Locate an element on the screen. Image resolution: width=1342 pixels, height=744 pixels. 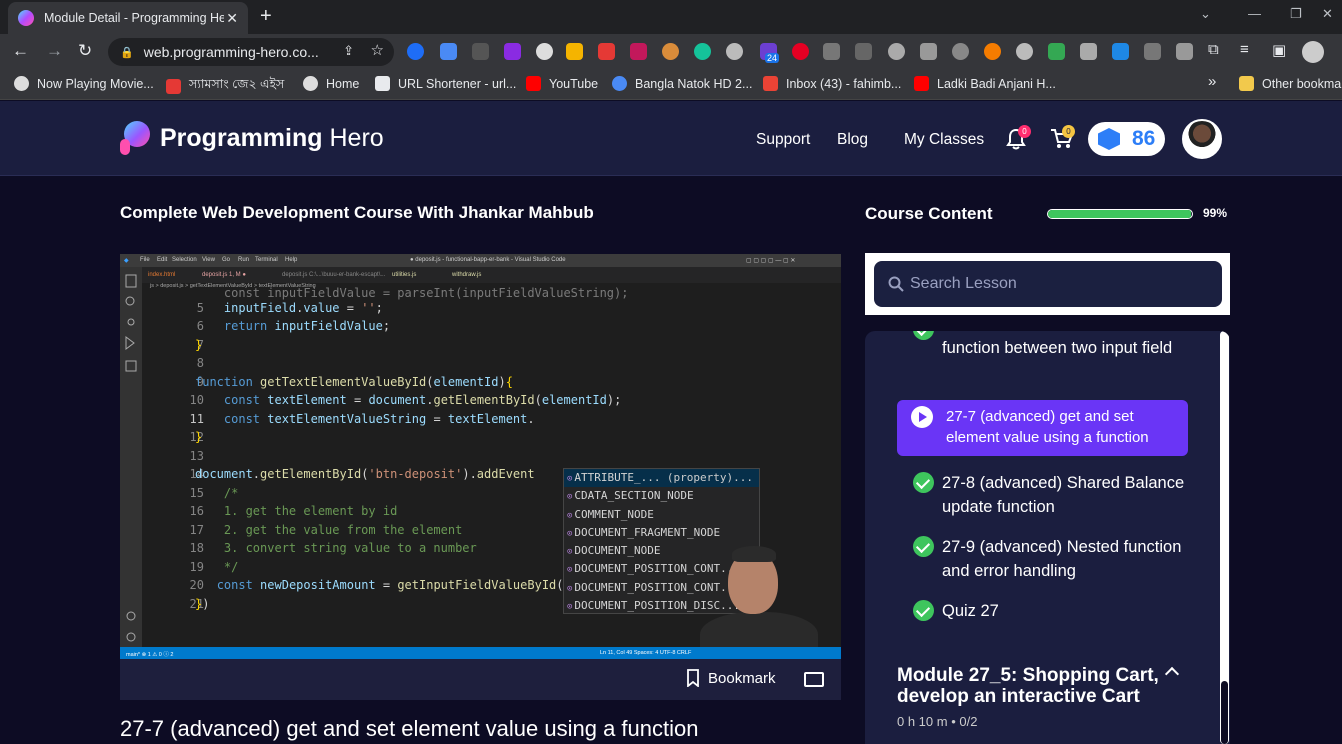
profile-avatar is located at coordinates (1313, 52).